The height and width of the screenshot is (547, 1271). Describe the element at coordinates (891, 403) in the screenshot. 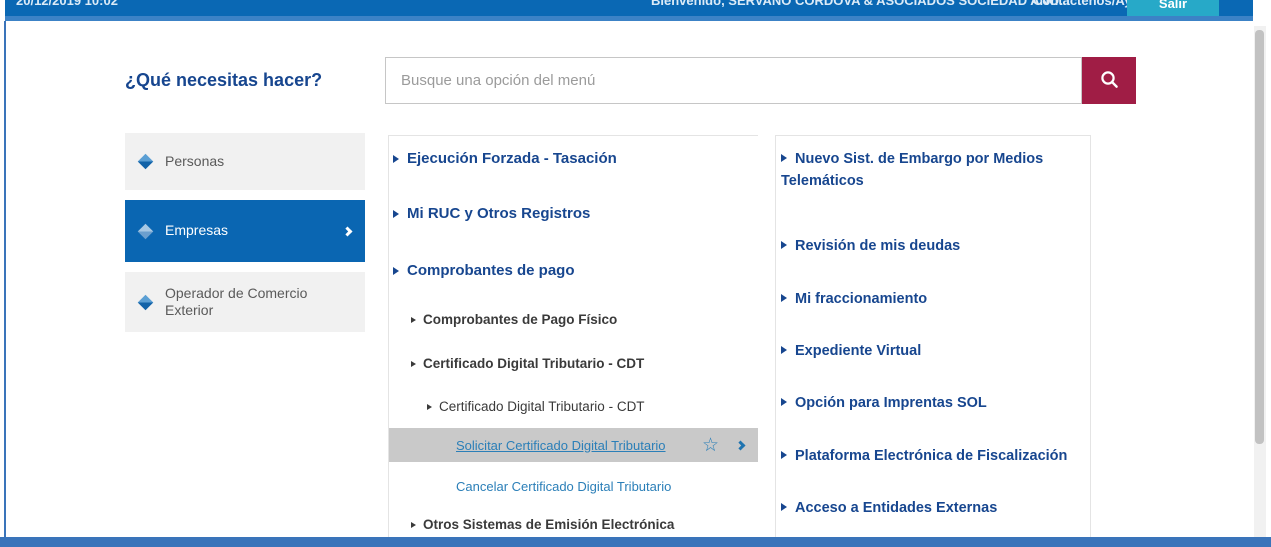

I see `service-item-label: Opción para Imprentas SOL` at that location.